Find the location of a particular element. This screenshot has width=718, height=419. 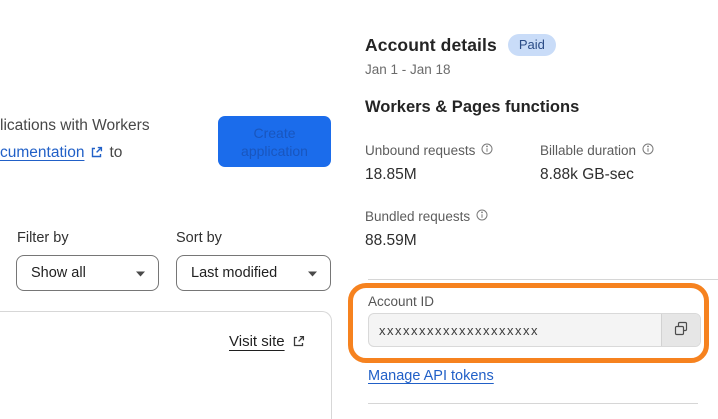

page-title: Account details is located at coordinates (431, 44).